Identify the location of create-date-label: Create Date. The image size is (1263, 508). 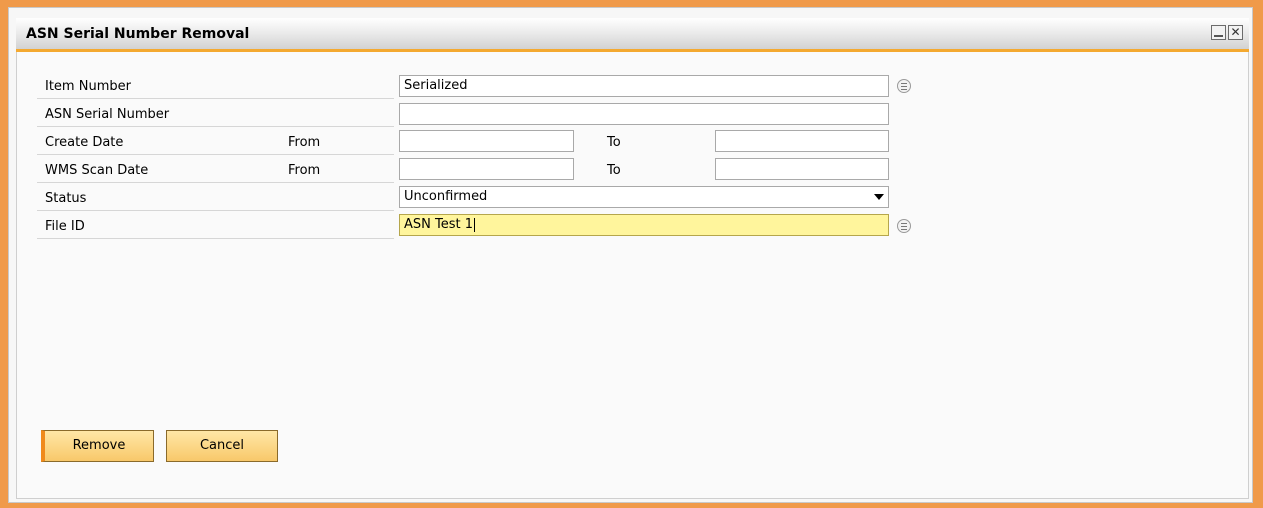
(84, 142).